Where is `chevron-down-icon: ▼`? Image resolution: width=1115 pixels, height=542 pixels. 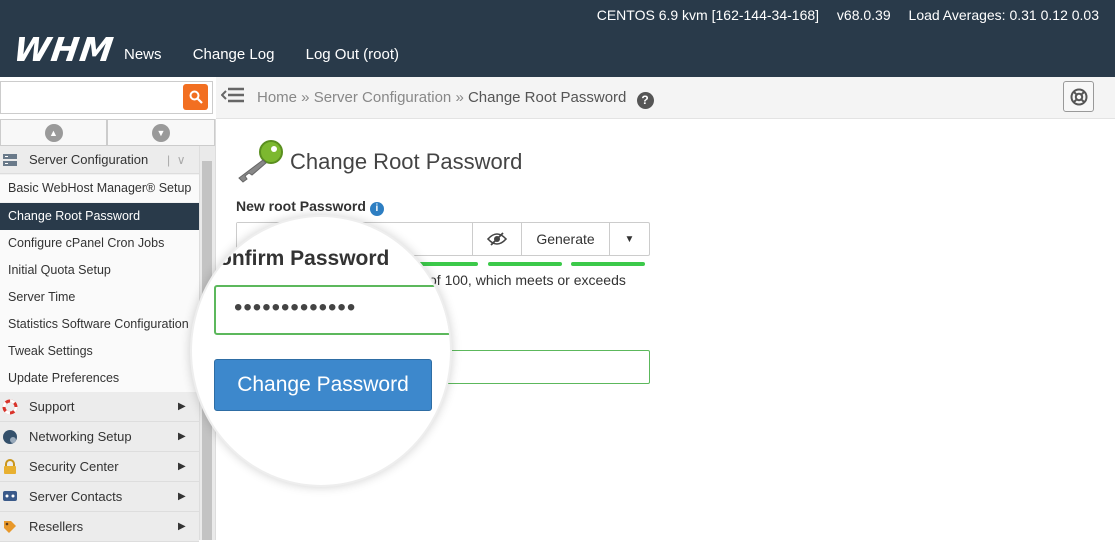
chevron-down-icon: ▼ is located at coordinates (161, 132).